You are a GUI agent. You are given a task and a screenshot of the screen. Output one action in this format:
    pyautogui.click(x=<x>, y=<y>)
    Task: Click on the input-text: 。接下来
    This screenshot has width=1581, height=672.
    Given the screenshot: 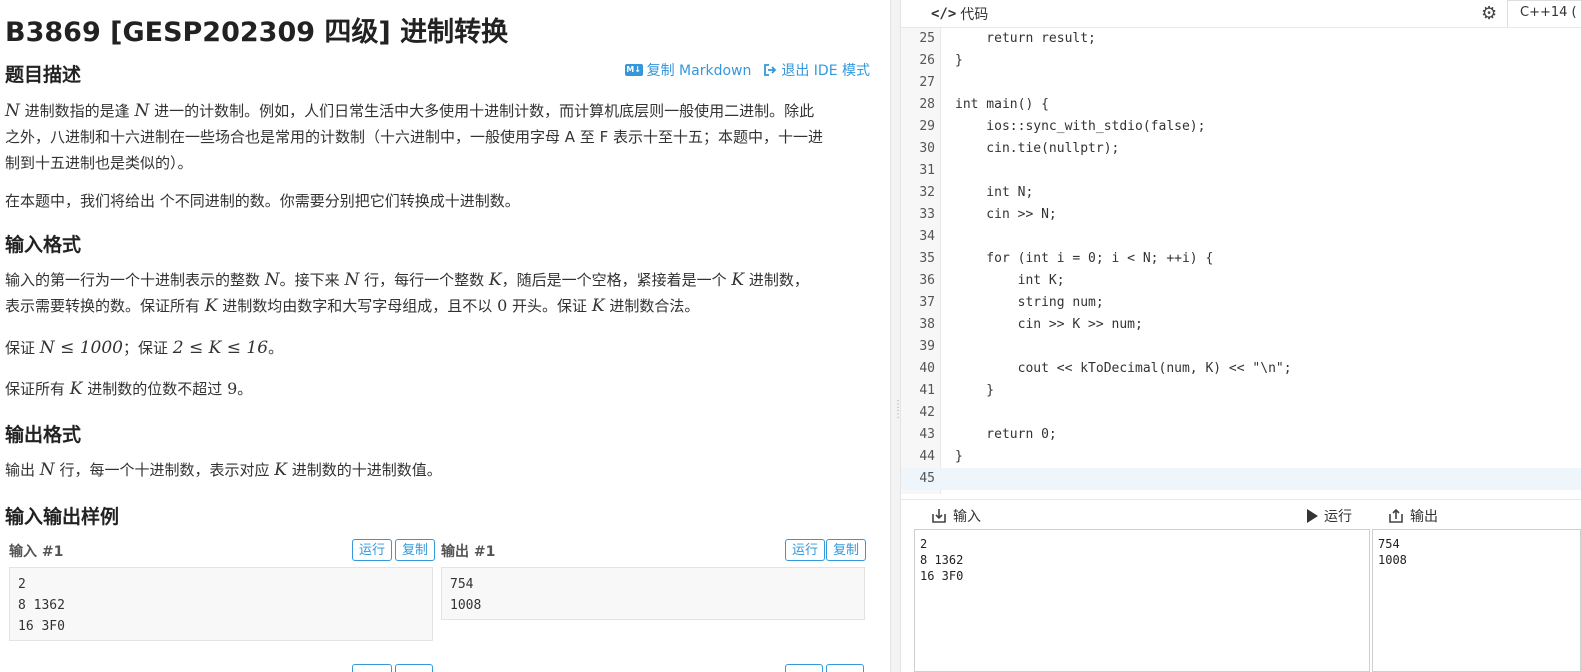 What is the action you would take?
    pyautogui.click(x=309, y=280)
    